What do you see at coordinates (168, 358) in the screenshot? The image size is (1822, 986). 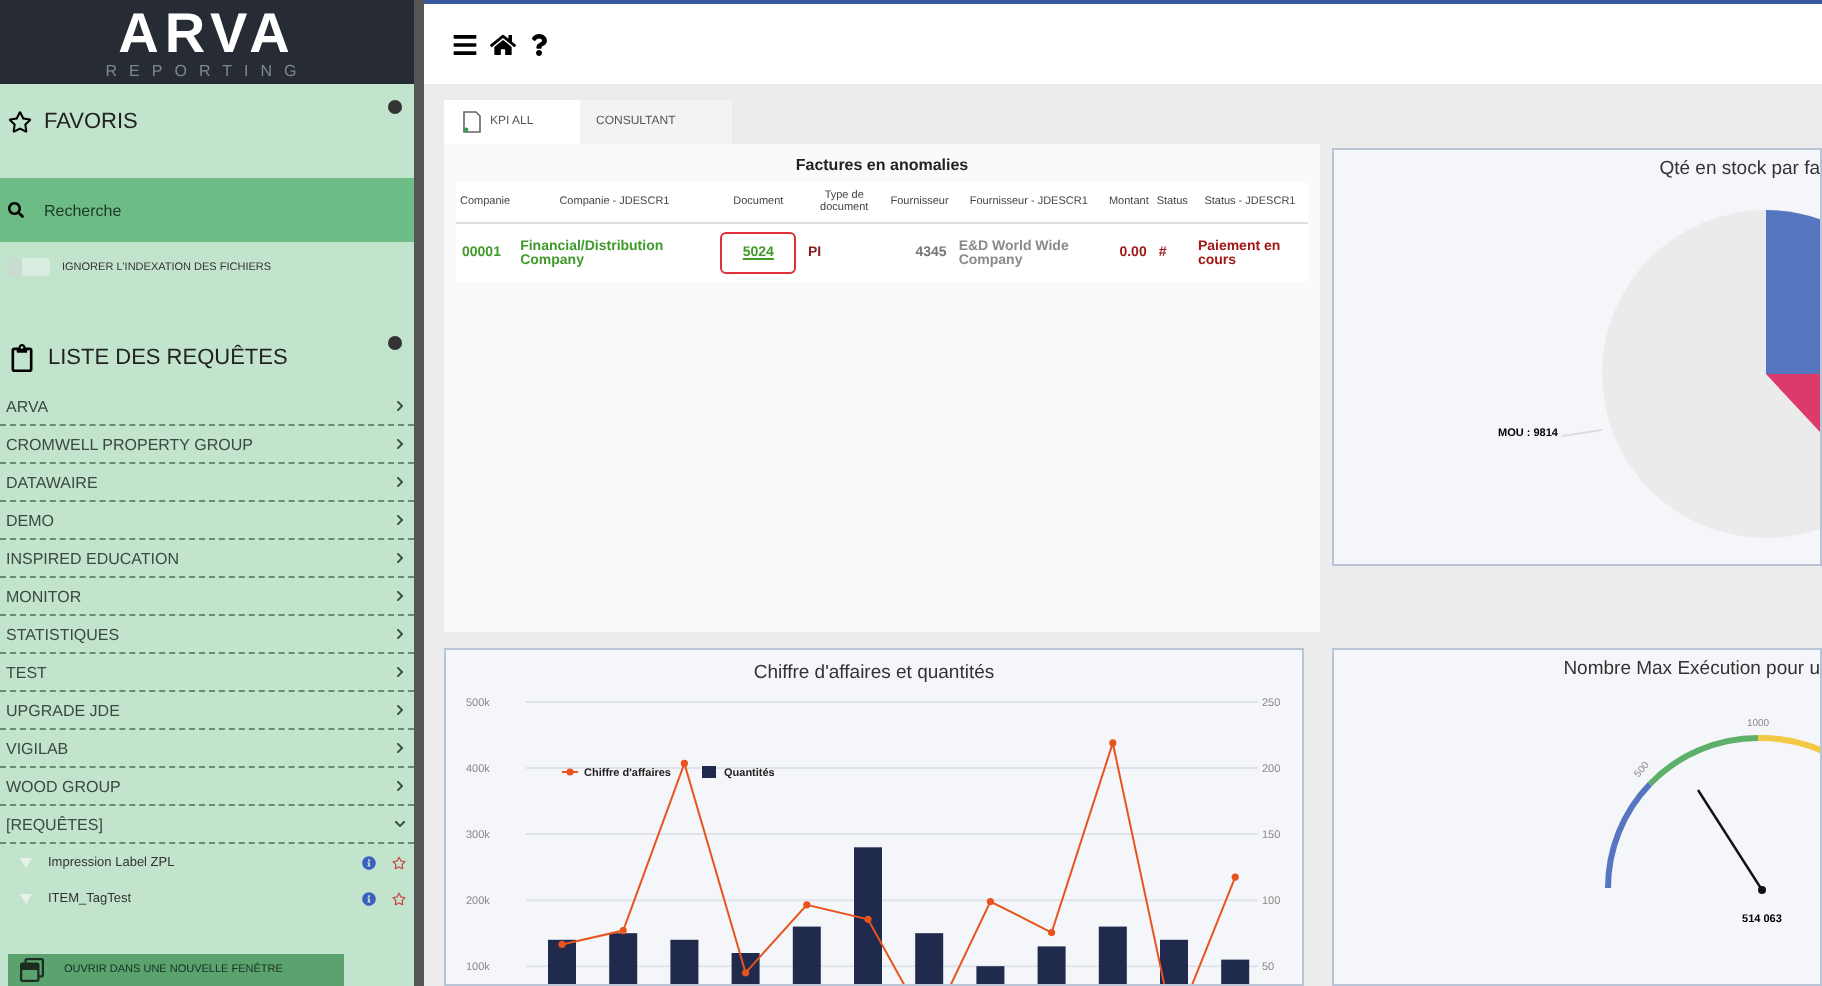 I see `section-title: LISTE DES REQUÊTES` at bounding box center [168, 358].